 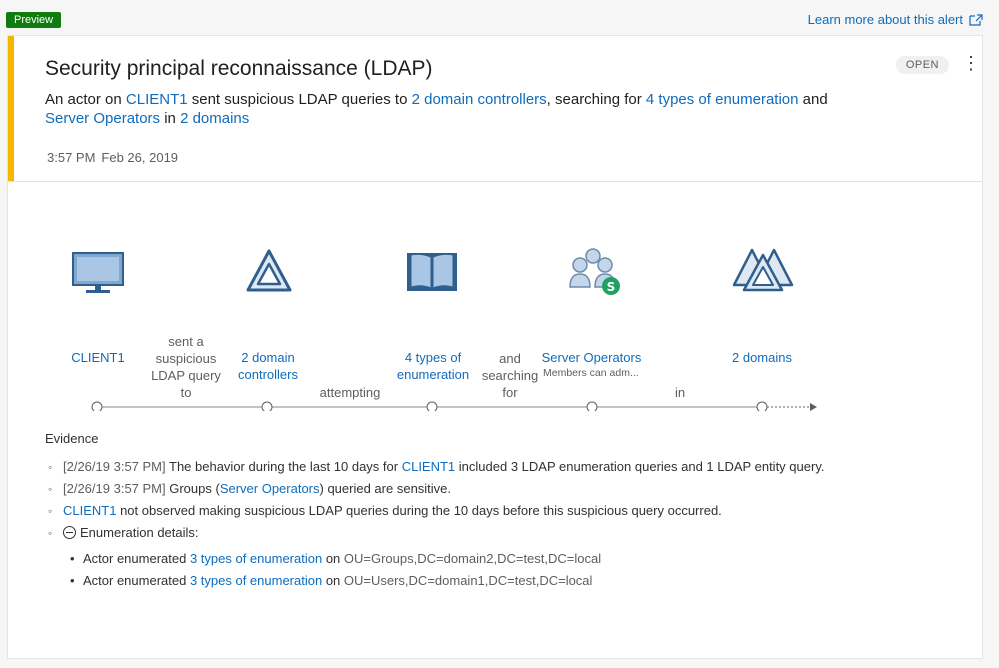 I want to click on alert-timestamp: 3:57 PM Feb 26, 2019, so click(x=112, y=157).